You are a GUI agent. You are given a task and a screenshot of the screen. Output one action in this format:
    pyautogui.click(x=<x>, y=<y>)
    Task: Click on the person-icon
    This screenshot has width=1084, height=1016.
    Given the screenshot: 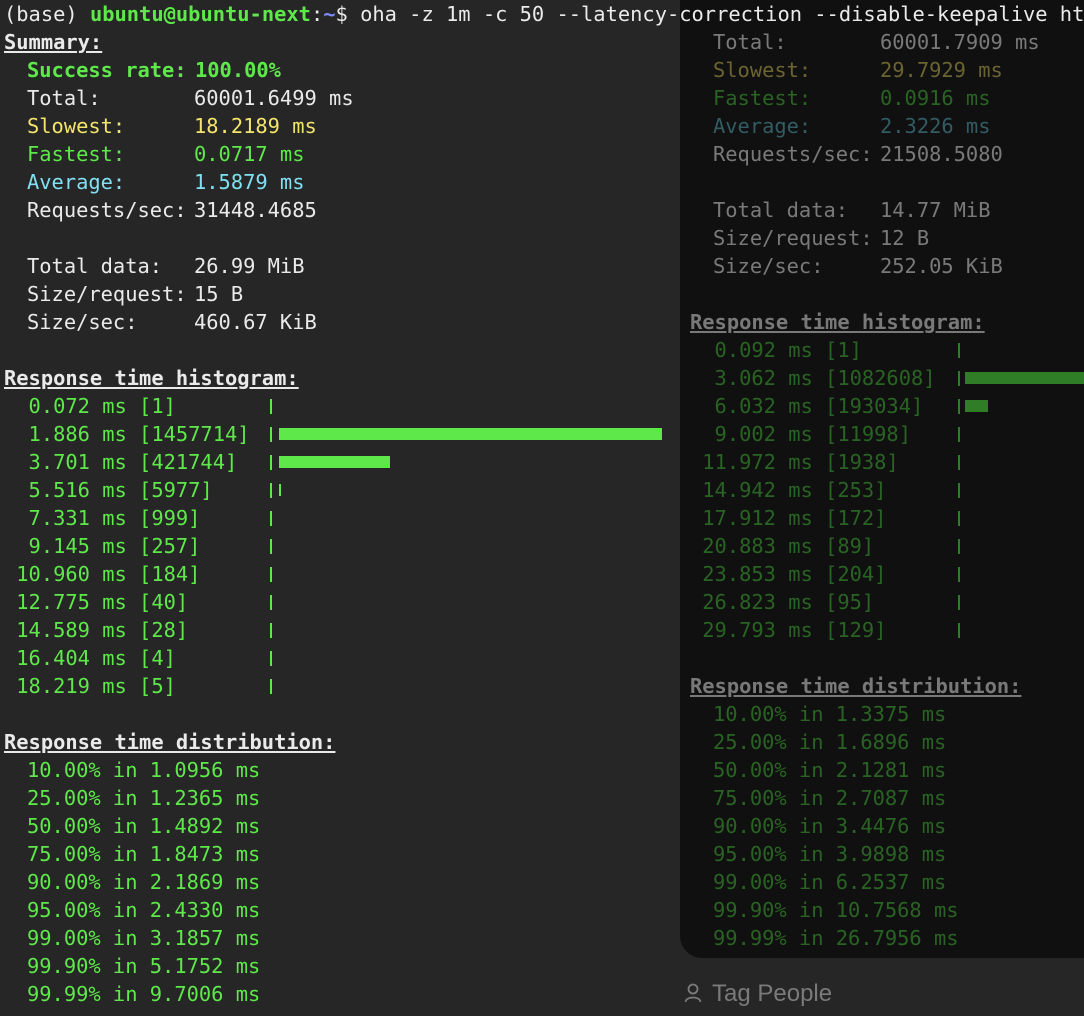 What is the action you would take?
    pyautogui.click(x=693, y=992)
    